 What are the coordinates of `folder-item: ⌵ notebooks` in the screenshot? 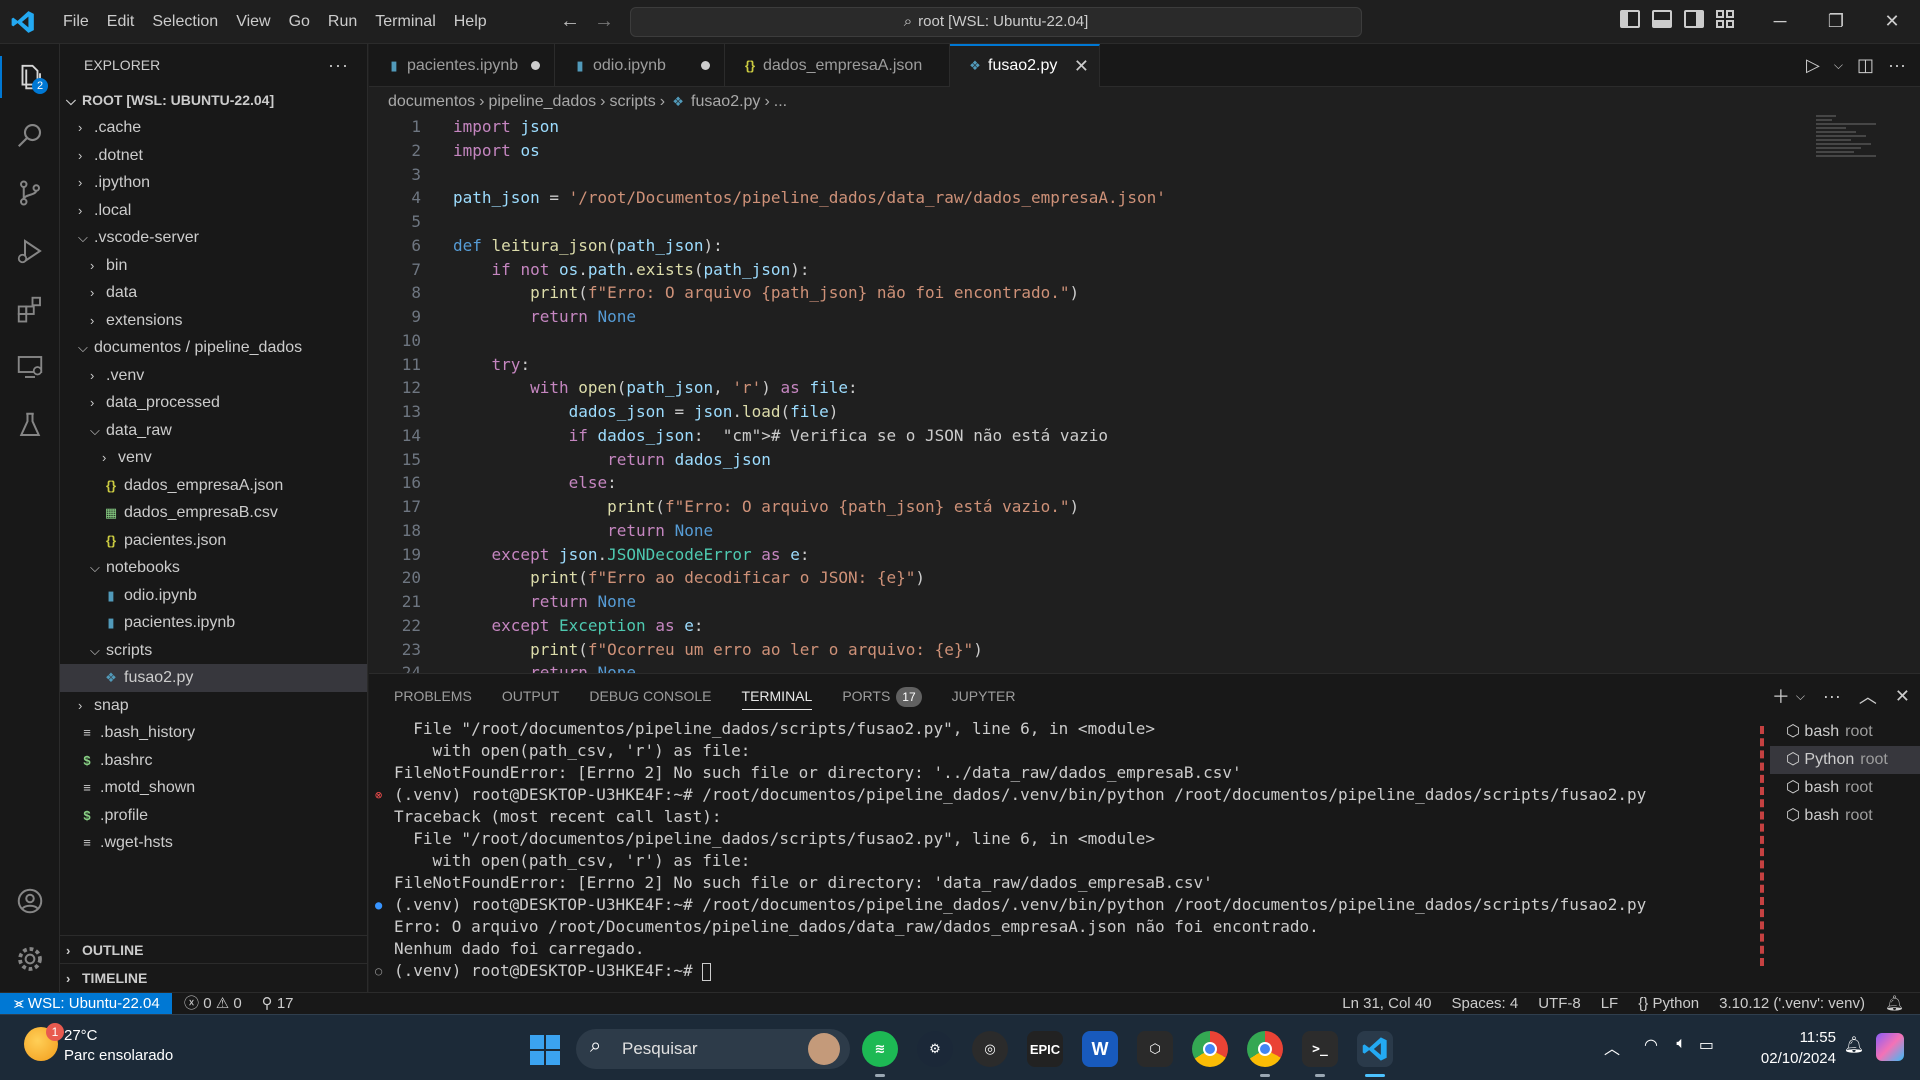 It's located at (213, 568).